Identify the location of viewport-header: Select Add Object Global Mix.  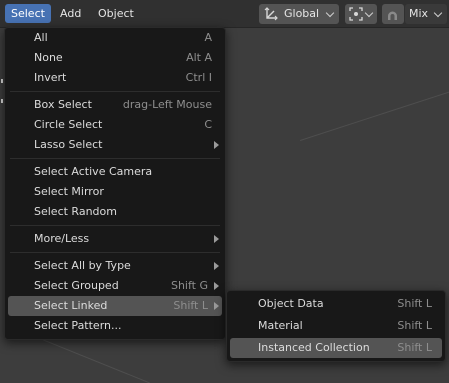
(224, 14).